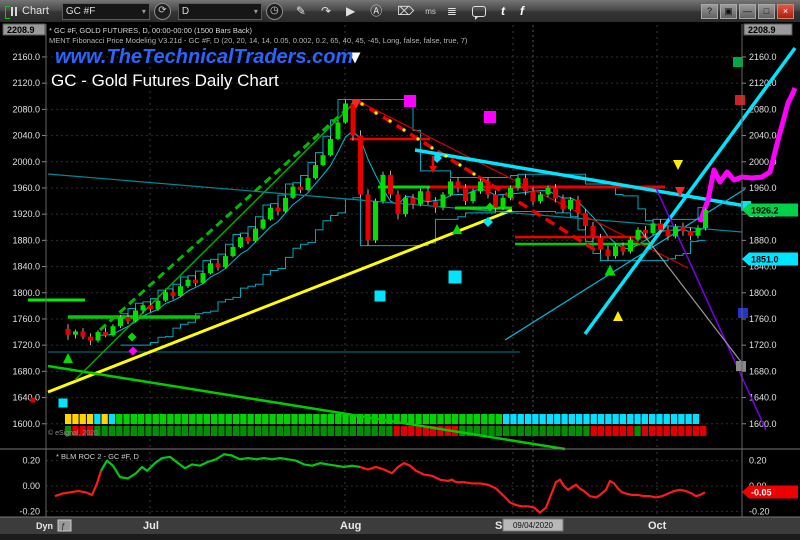 The image size is (800, 540). Describe the element at coordinates (165, 80) in the screenshot. I see `chart-title: GC - Gold Futures Daily Chart` at that location.